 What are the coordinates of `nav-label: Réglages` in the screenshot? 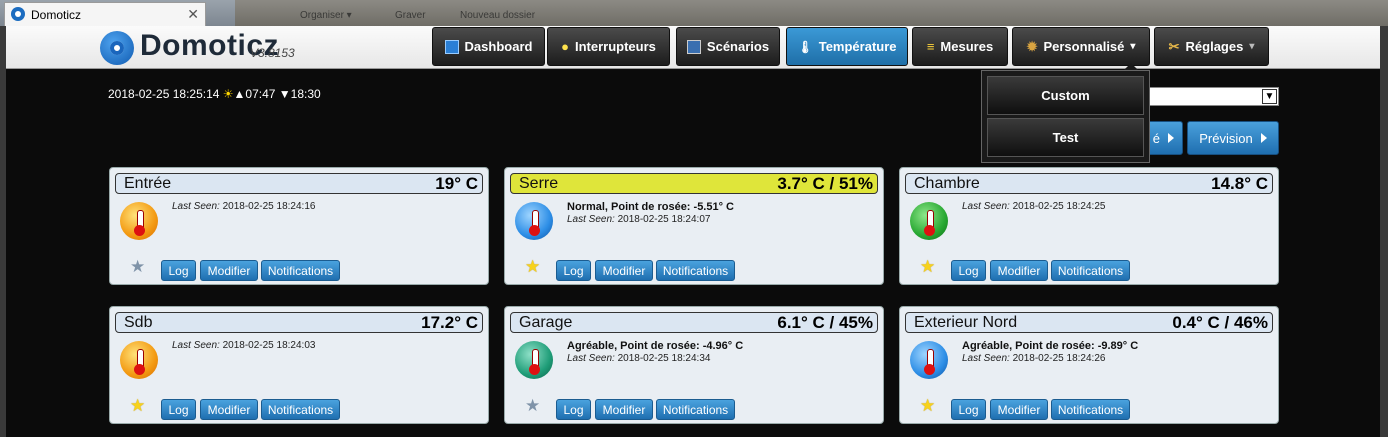 It's located at (1214, 46).